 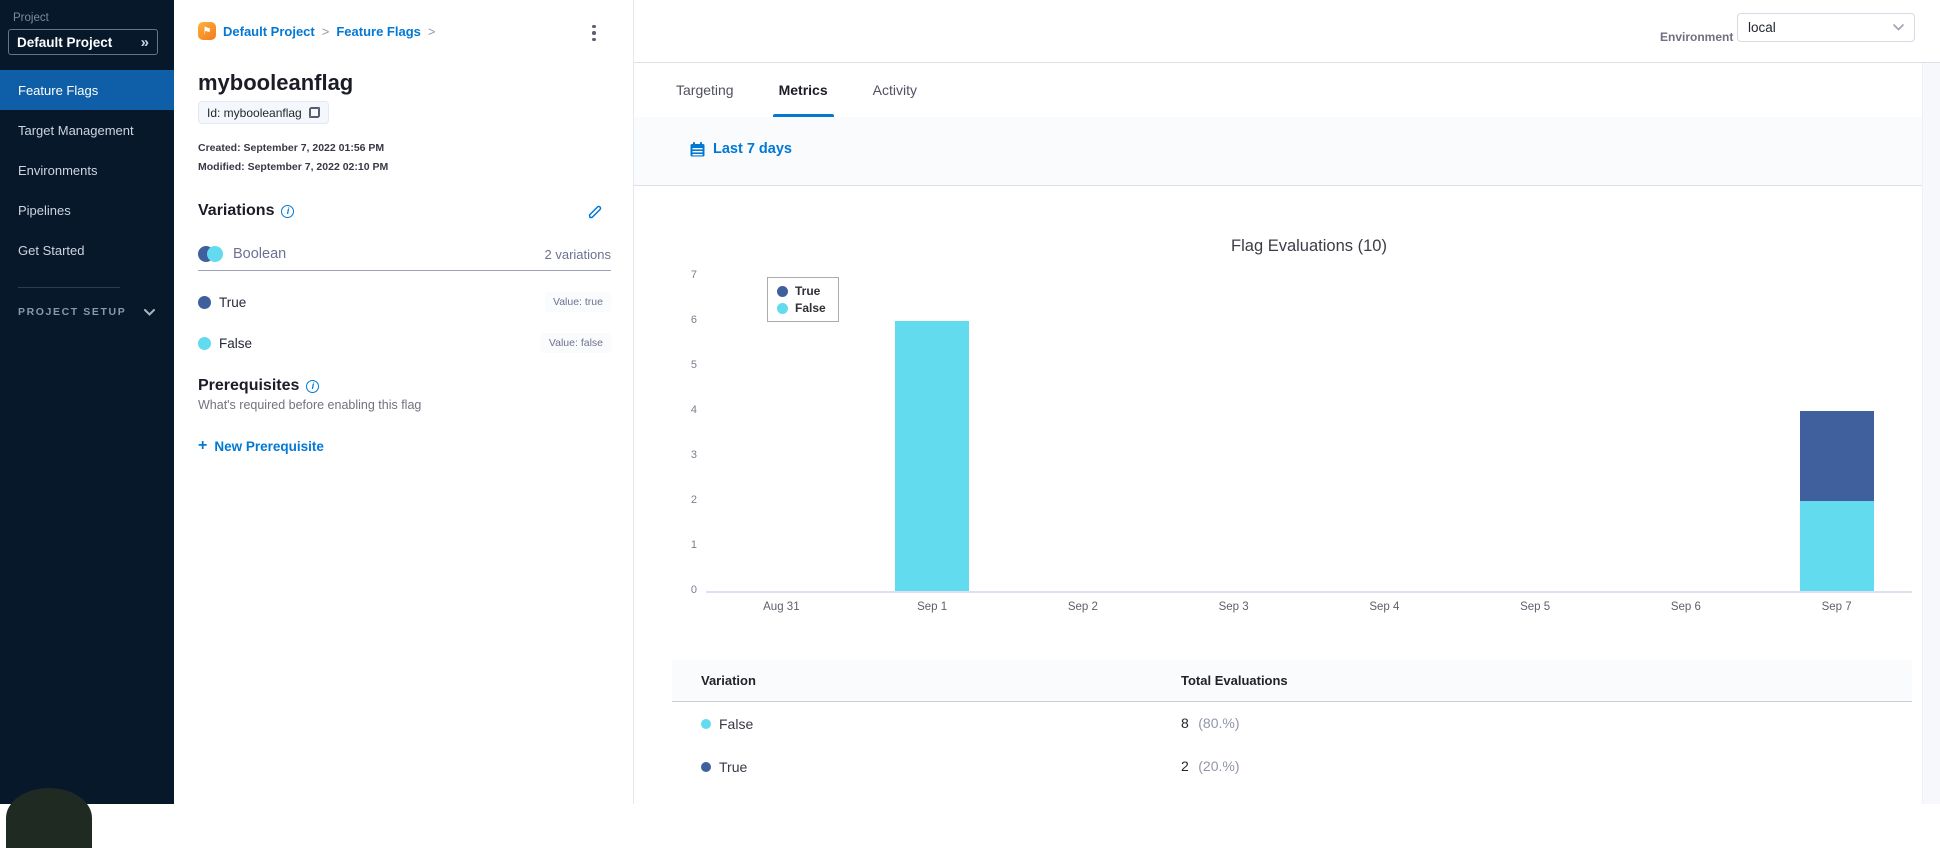 What do you see at coordinates (314, 112) in the screenshot?
I see `copy-icon` at bounding box center [314, 112].